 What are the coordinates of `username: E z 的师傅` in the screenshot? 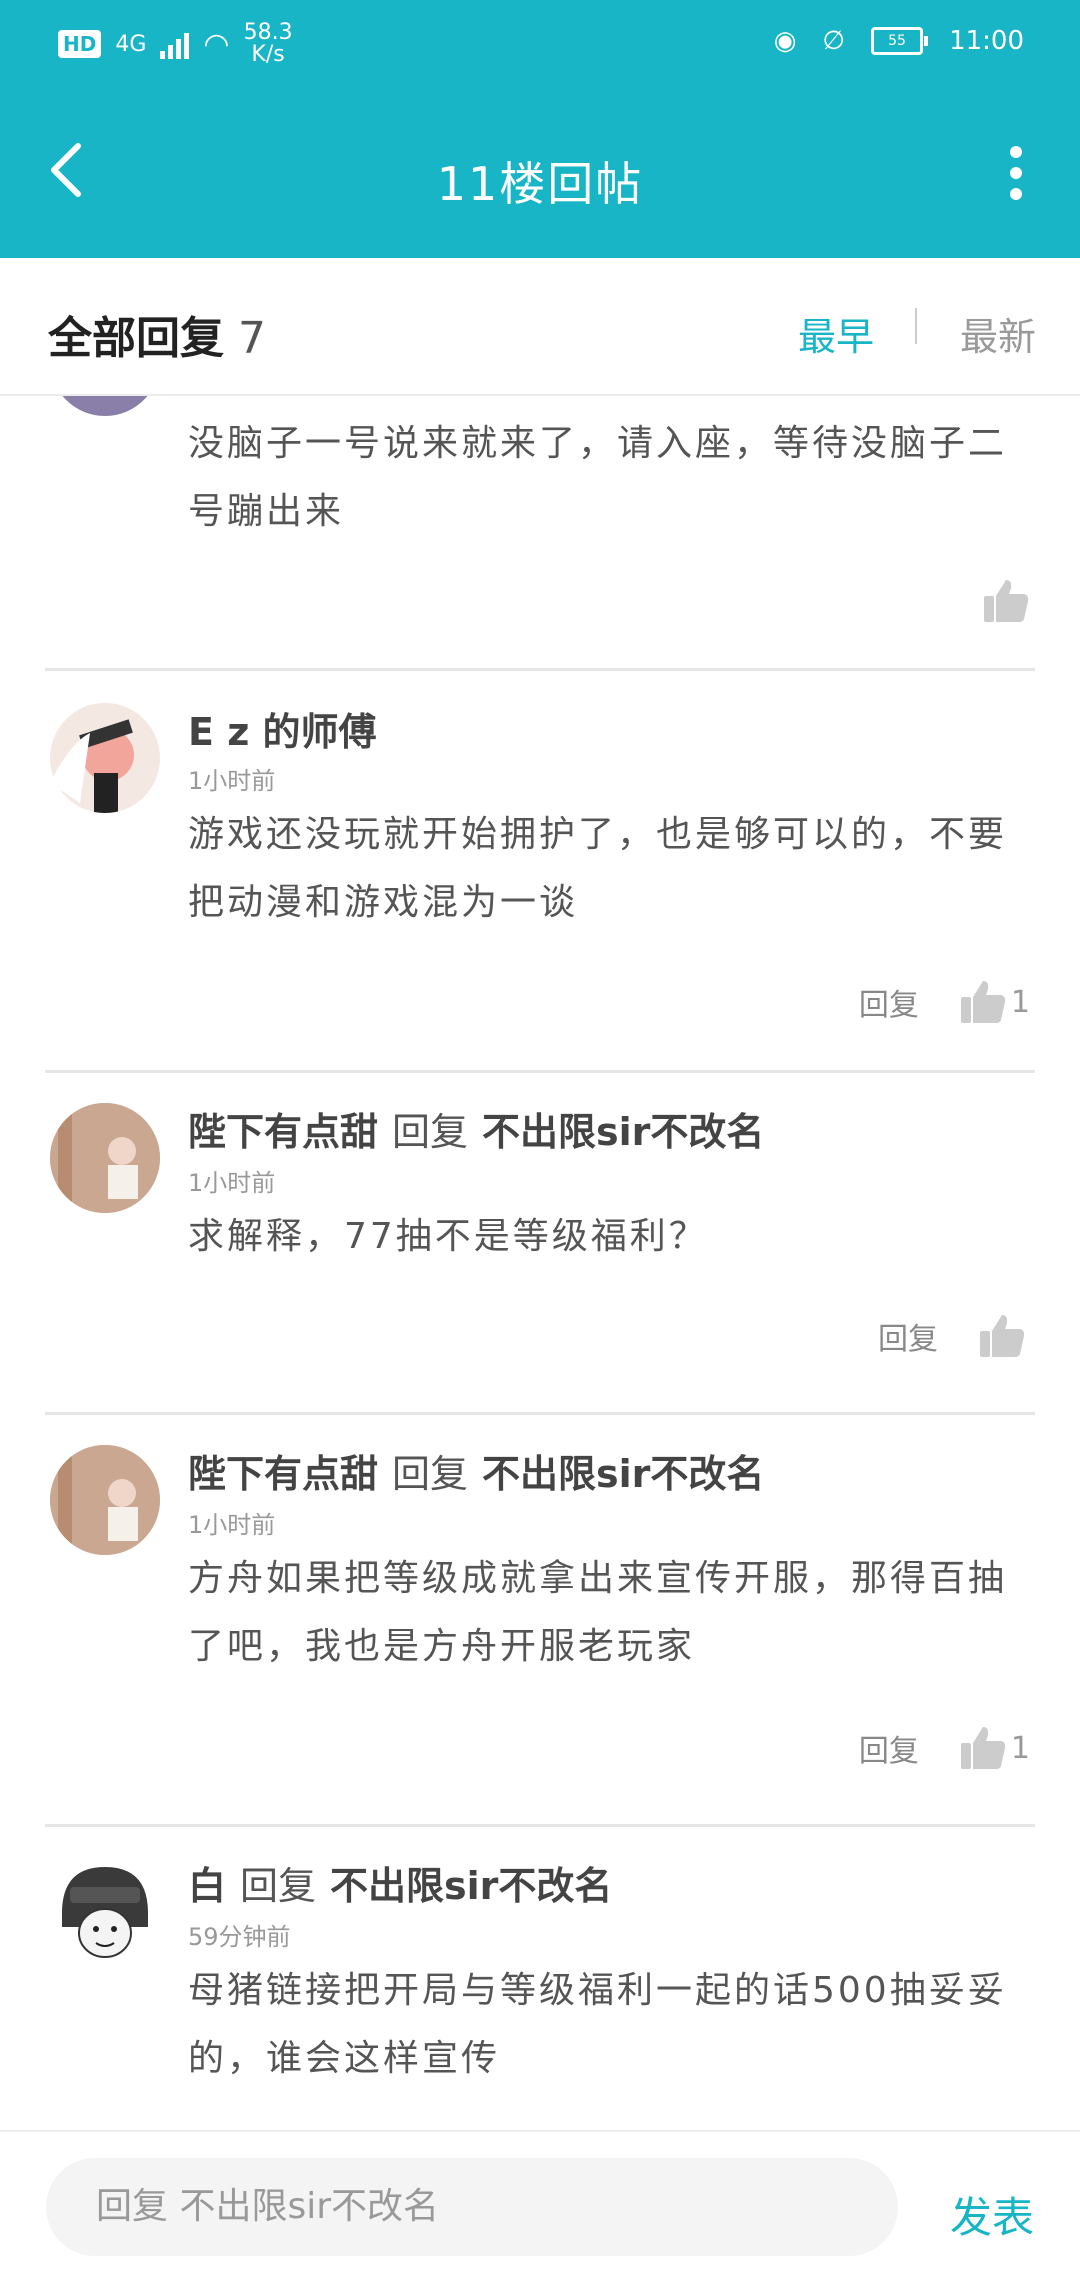 It's located at (282, 728).